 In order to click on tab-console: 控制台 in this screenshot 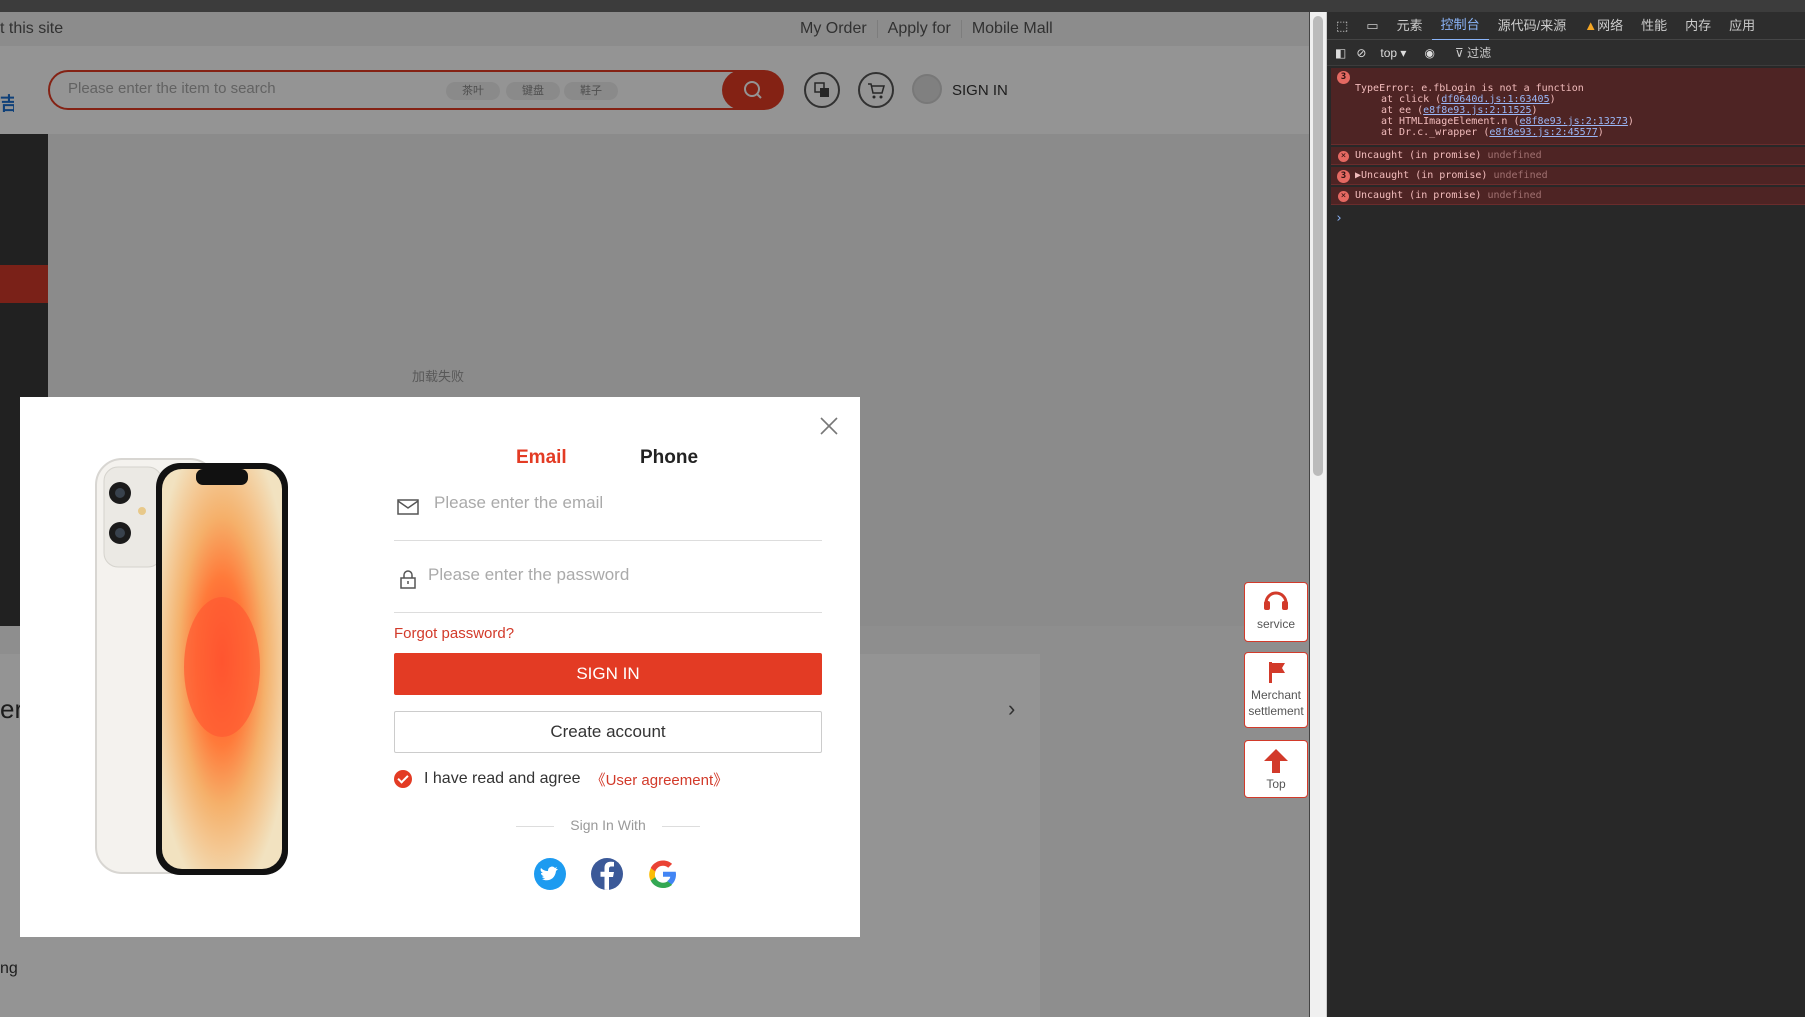, I will do `click(1460, 26)`.